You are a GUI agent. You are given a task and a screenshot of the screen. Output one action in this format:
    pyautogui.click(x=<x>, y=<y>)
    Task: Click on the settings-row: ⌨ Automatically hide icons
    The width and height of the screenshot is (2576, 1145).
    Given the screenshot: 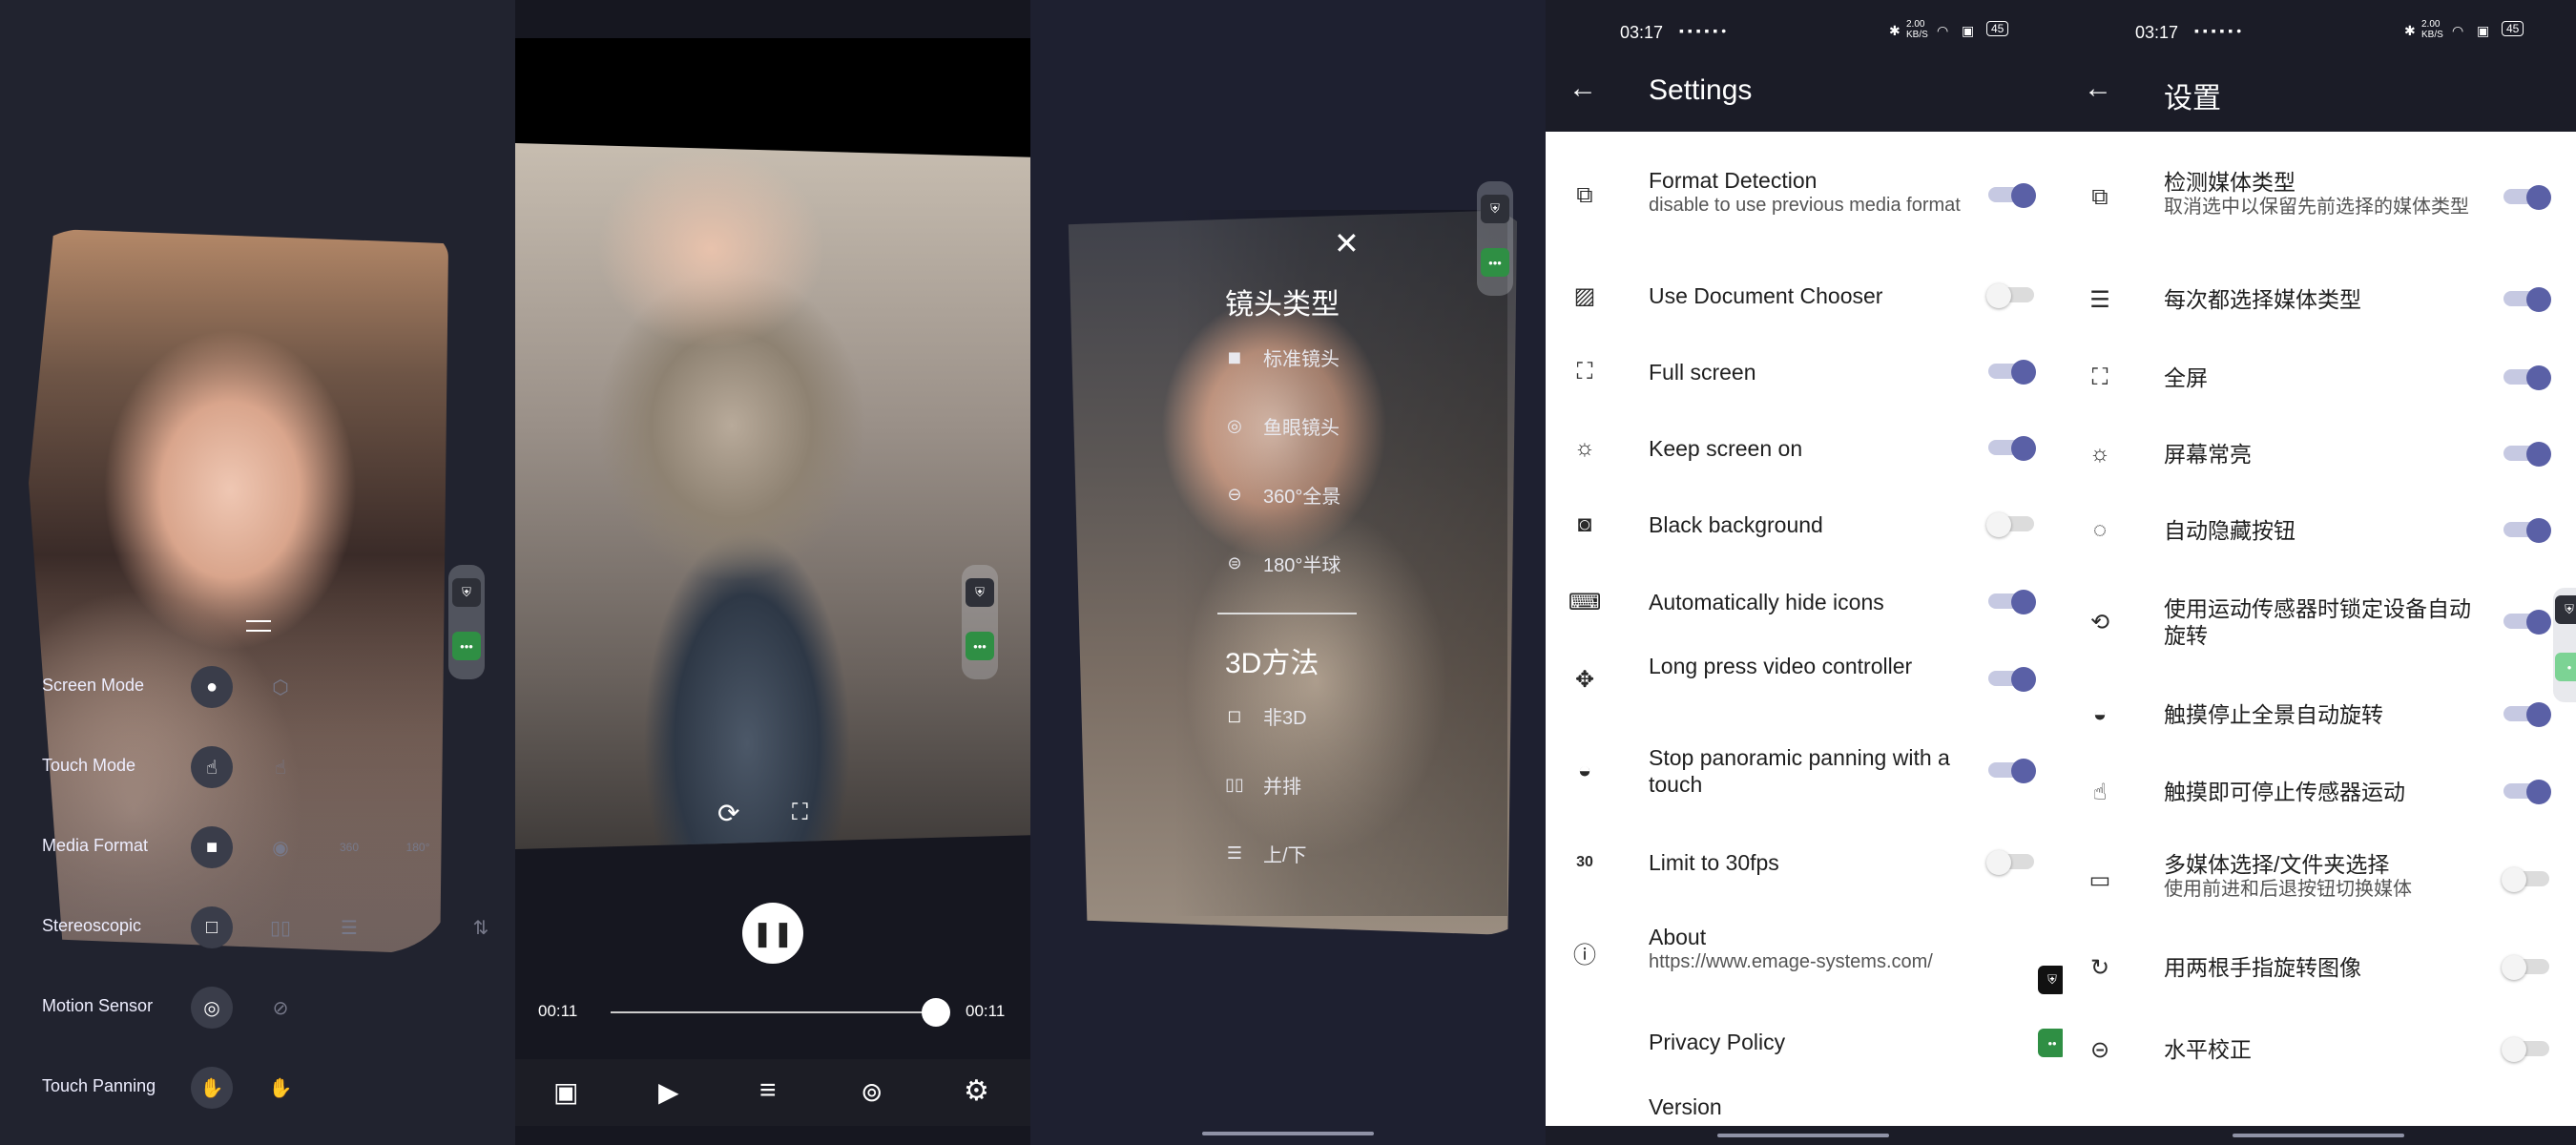 What is the action you would take?
    pyautogui.click(x=1803, y=602)
    